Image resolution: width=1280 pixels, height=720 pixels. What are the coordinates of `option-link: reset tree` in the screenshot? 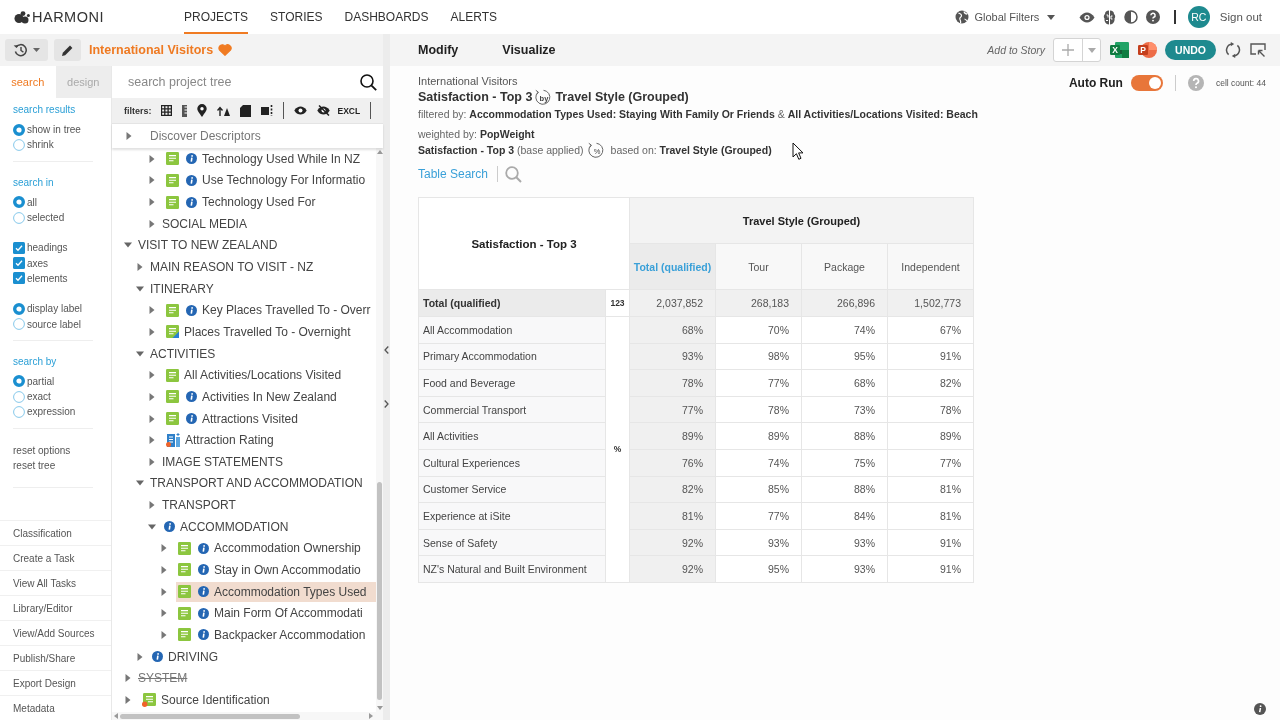 It's located at (34, 465).